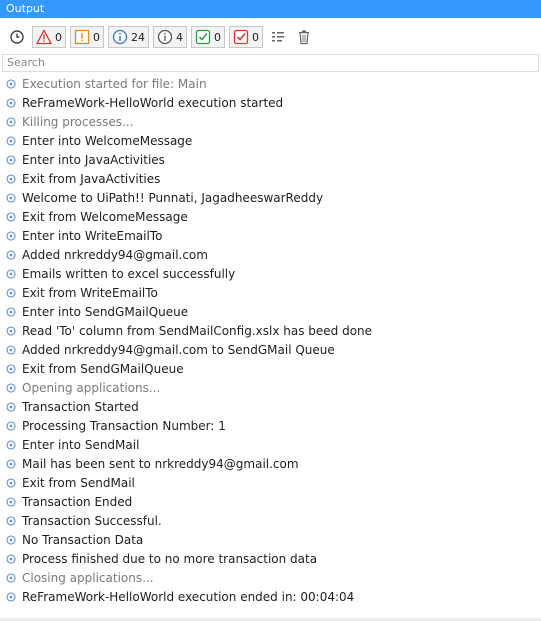 The width and height of the screenshot is (541, 621). I want to click on log-entry: No Transaction Data, so click(270, 539).